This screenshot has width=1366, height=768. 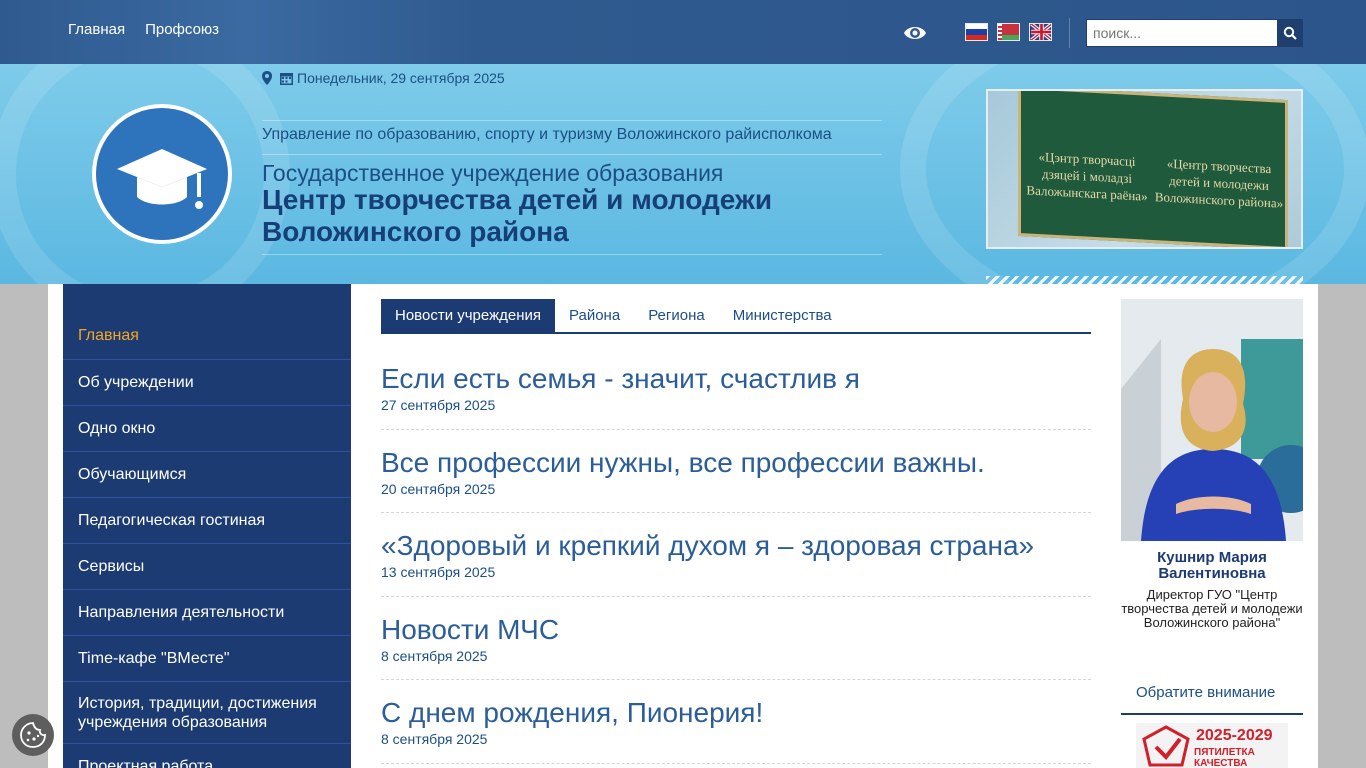 I want to click on sidebar-item-activities: Направления деятельности, so click(x=207, y=612).